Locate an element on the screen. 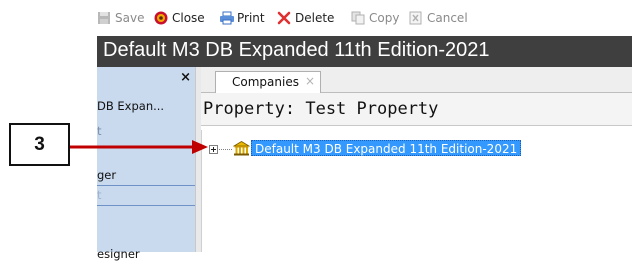 This screenshot has width=632, height=261. copy-icon is located at coordinates (358, 18).